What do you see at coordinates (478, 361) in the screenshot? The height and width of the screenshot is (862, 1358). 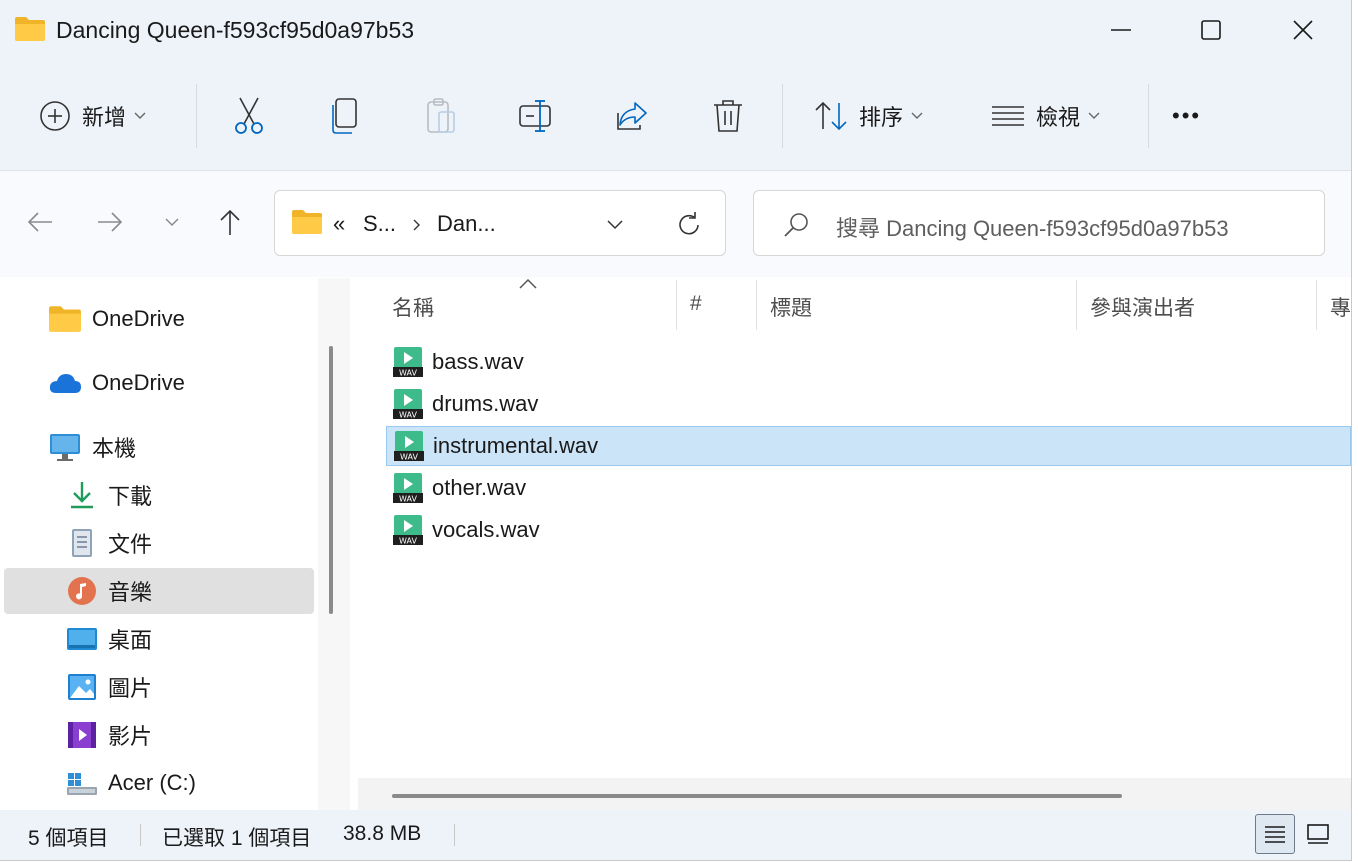 I see `file-name: bass.wav` at bounding box center [478, 361].